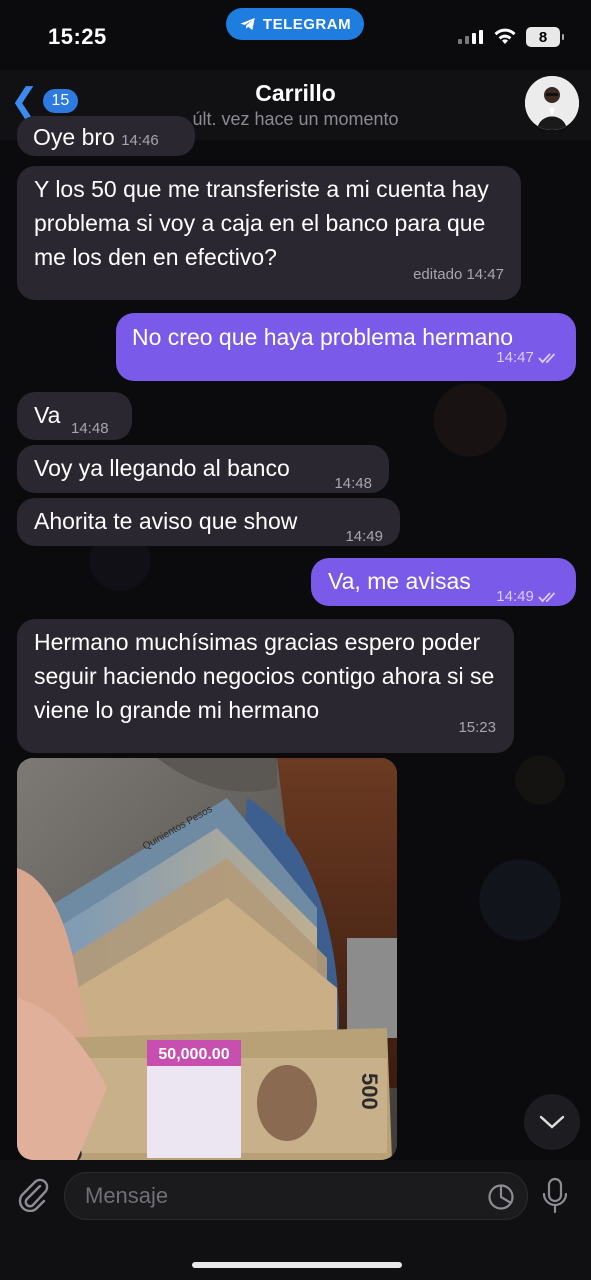  What do you see at coordinates (74, 416) in the screenshot?
I see `message-bubble-incoming: Va 14:48` at bounding box center [74, 416].